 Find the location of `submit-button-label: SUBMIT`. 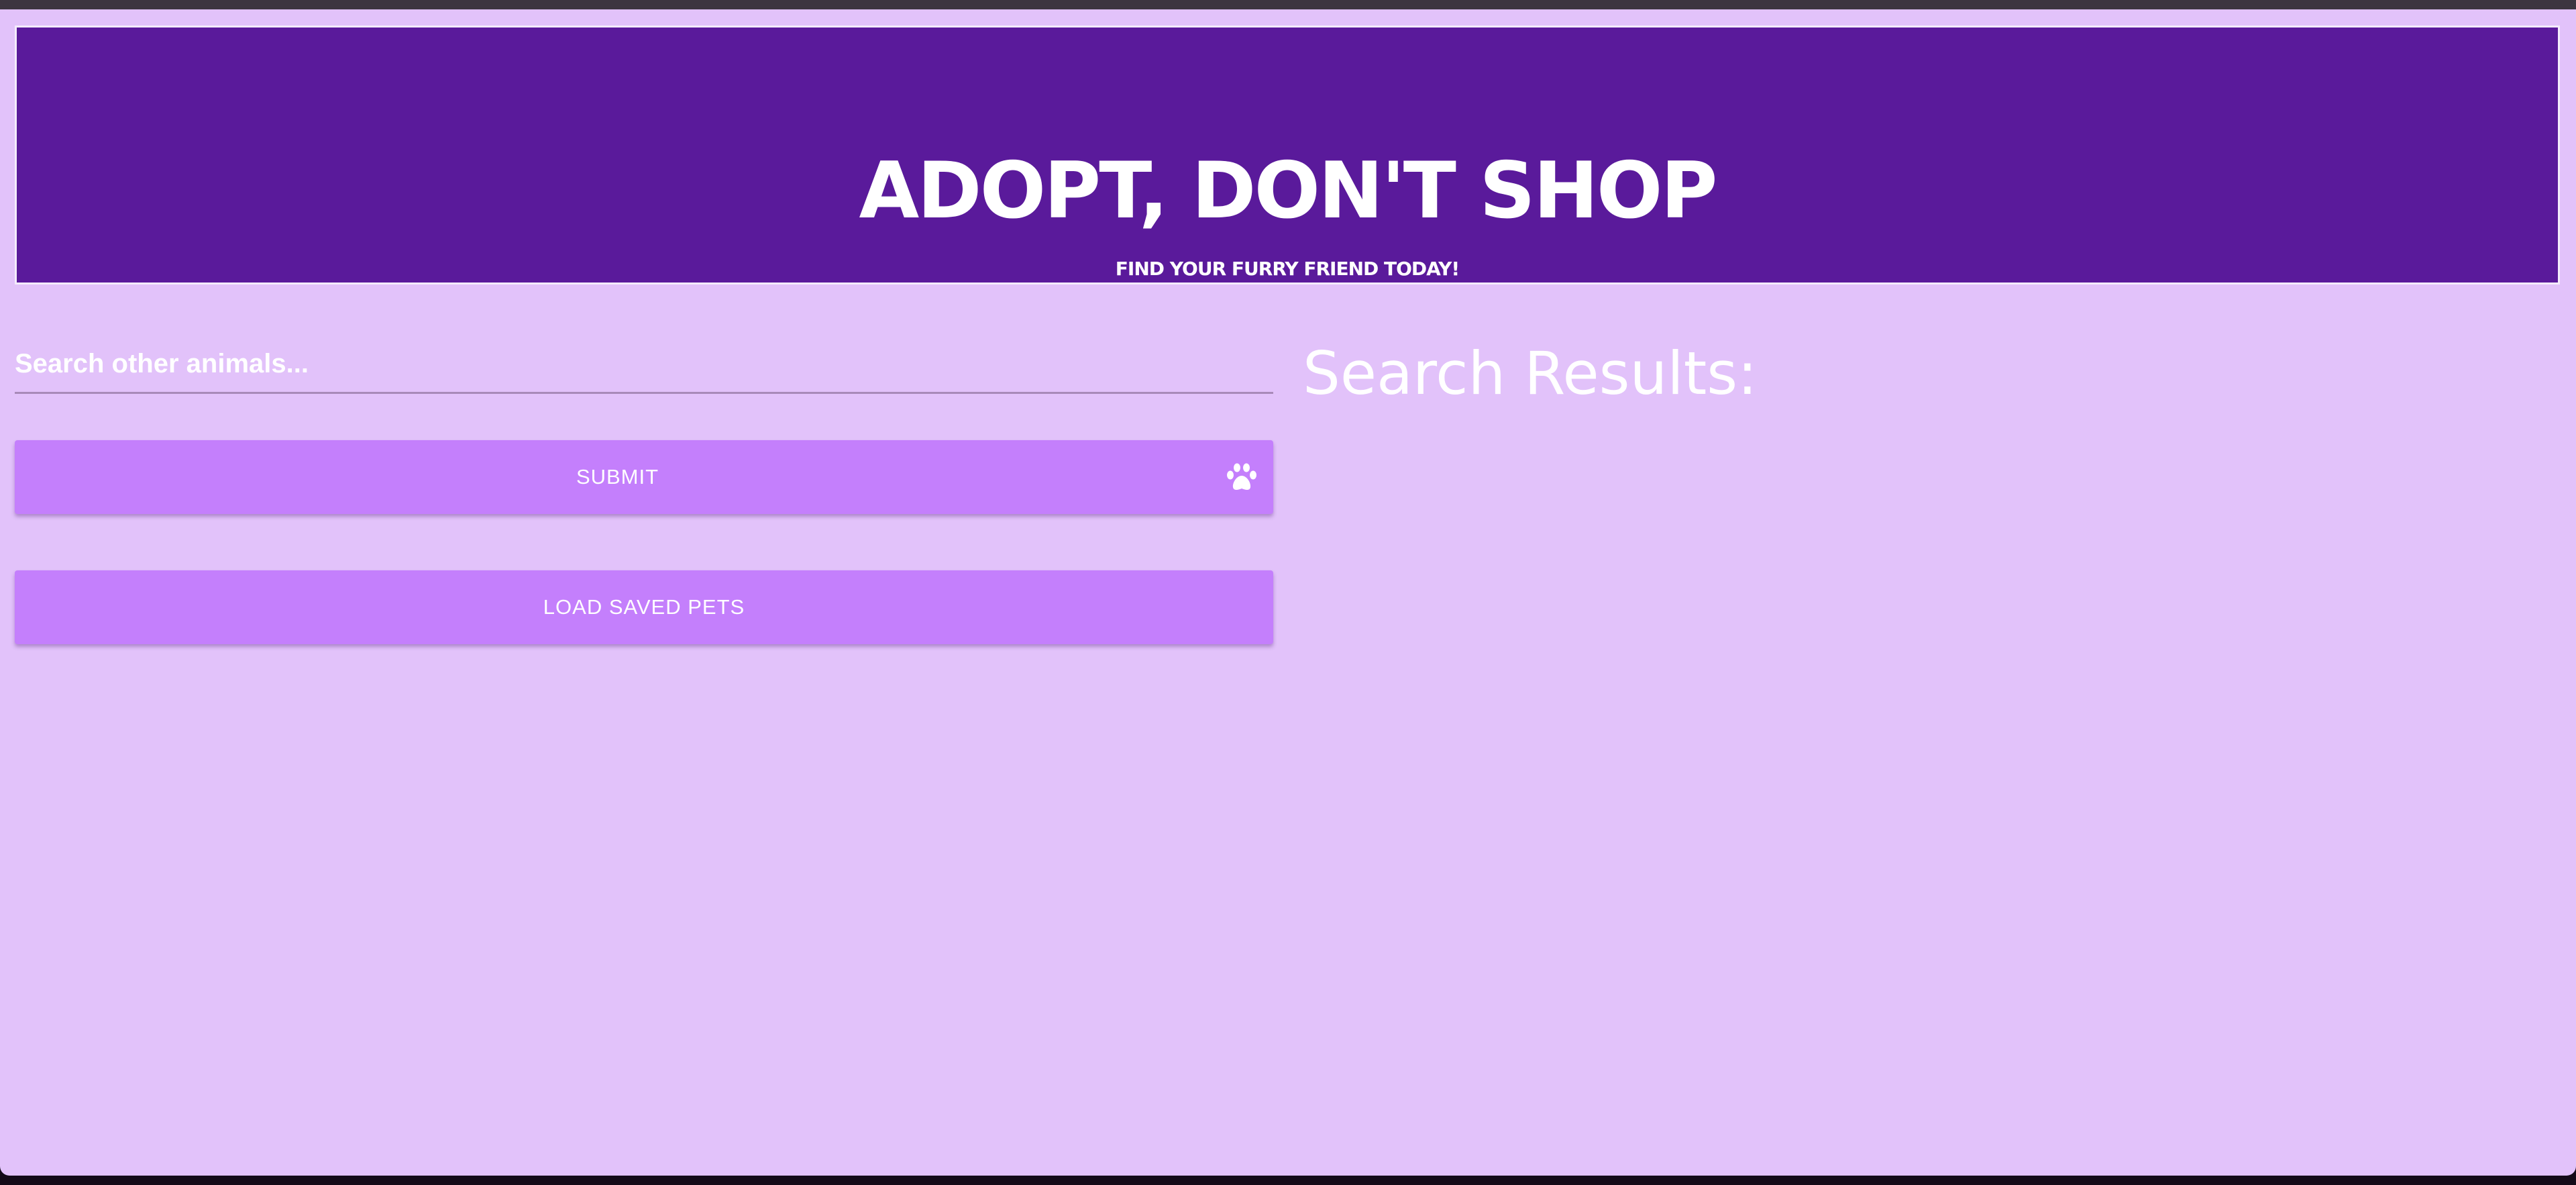

submit-button-label: SUBMIT is located at coordinates (617, 476).